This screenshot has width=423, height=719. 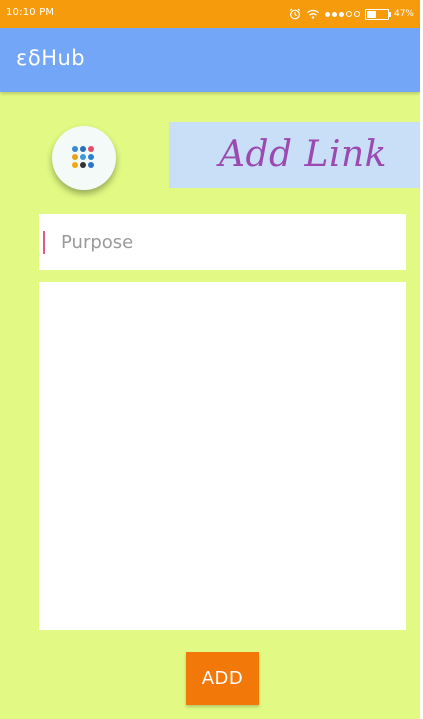 I want to click on header-card: Add Link, so click(x=294, y=155).